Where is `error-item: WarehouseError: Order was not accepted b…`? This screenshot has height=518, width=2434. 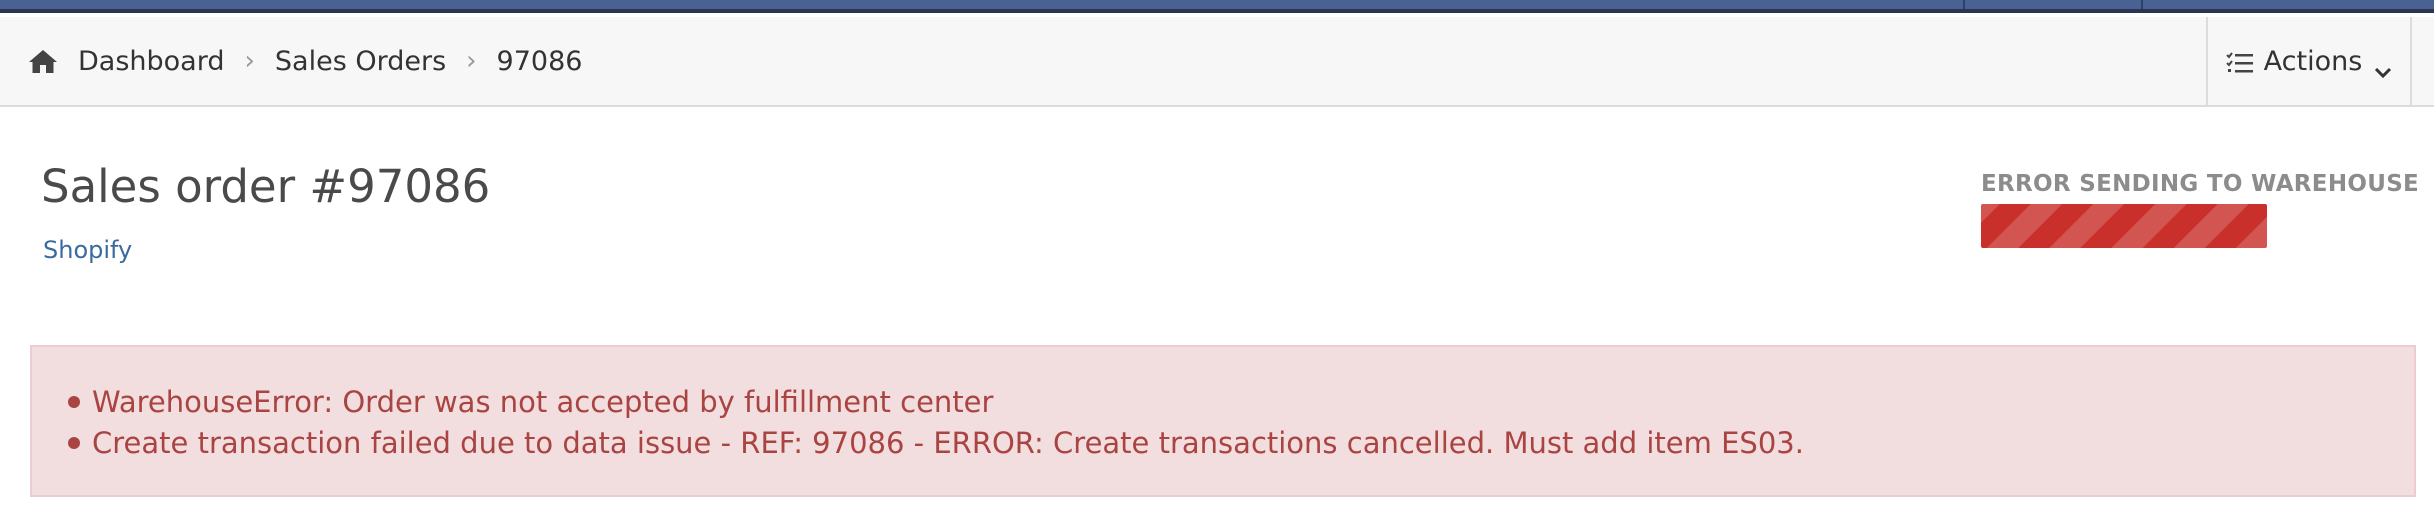
error-item: WarehouseError: Order was not accepted b… is located at coordinates (936, 401).